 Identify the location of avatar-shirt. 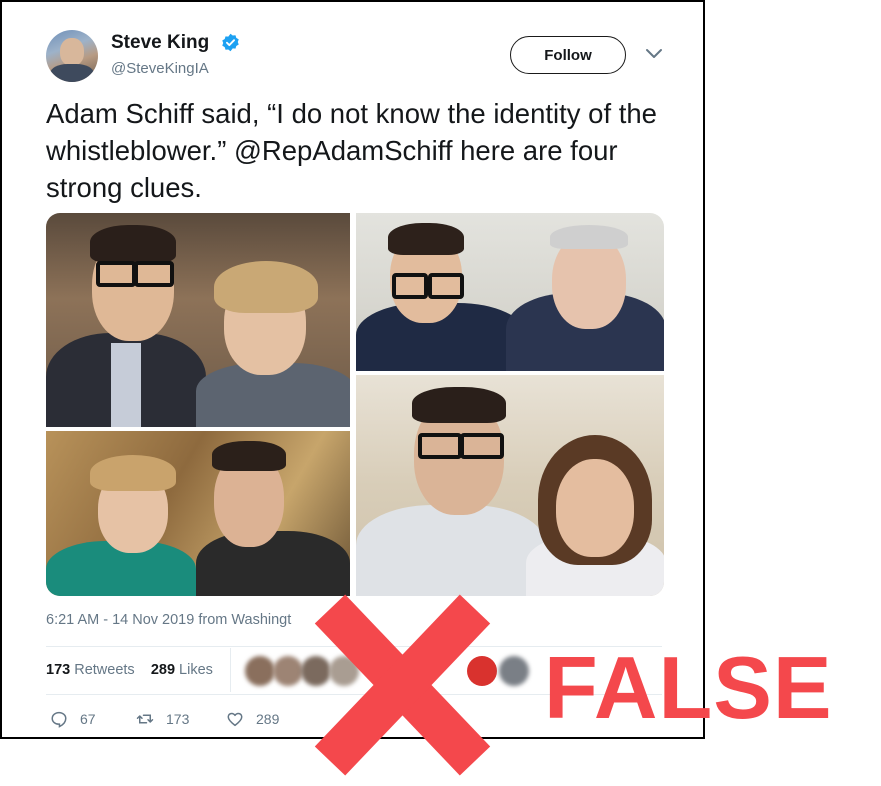
(72, 73).